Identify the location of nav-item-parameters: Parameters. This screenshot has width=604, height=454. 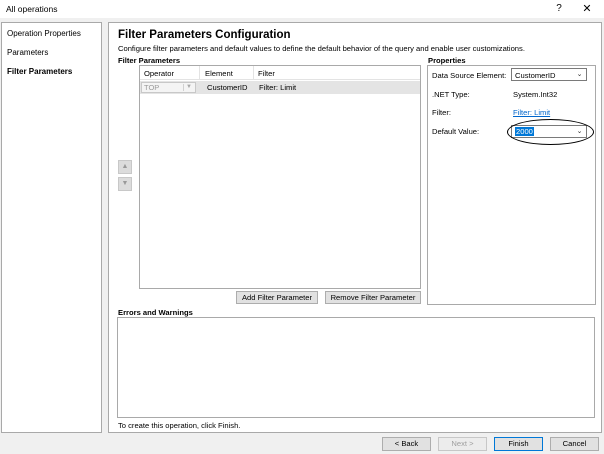
(27, 52).